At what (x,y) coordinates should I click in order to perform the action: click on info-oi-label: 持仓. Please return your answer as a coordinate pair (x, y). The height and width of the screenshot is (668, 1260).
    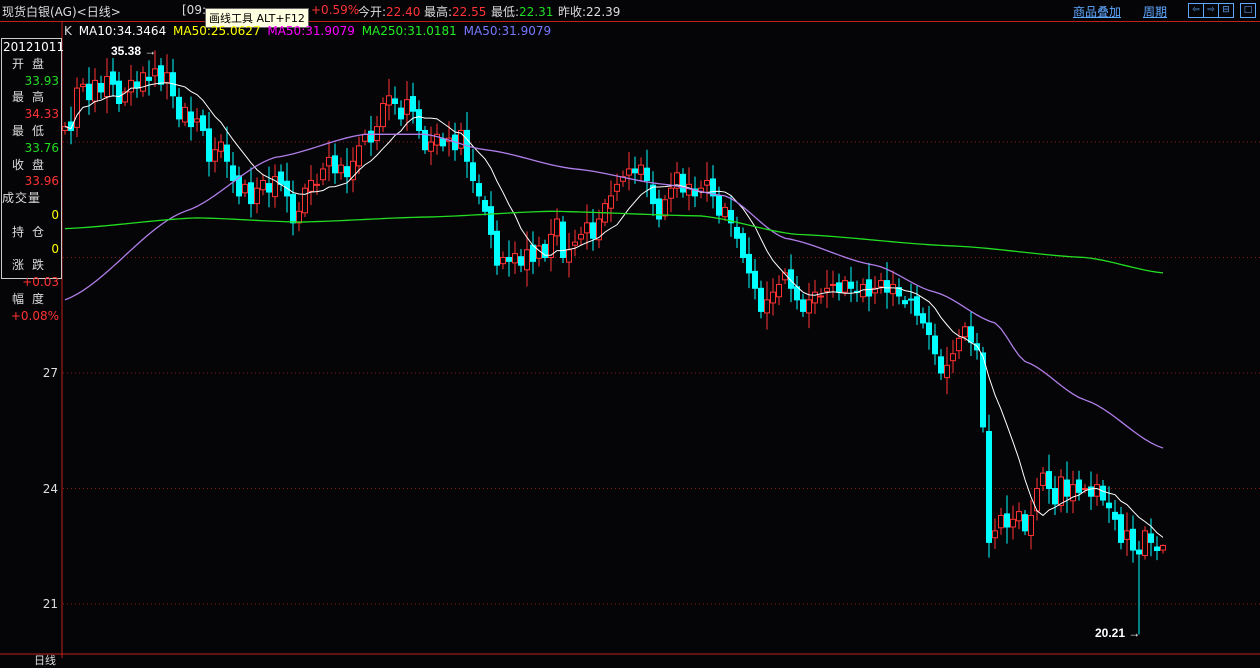
    Looking at the image, I should click on (32, 231).